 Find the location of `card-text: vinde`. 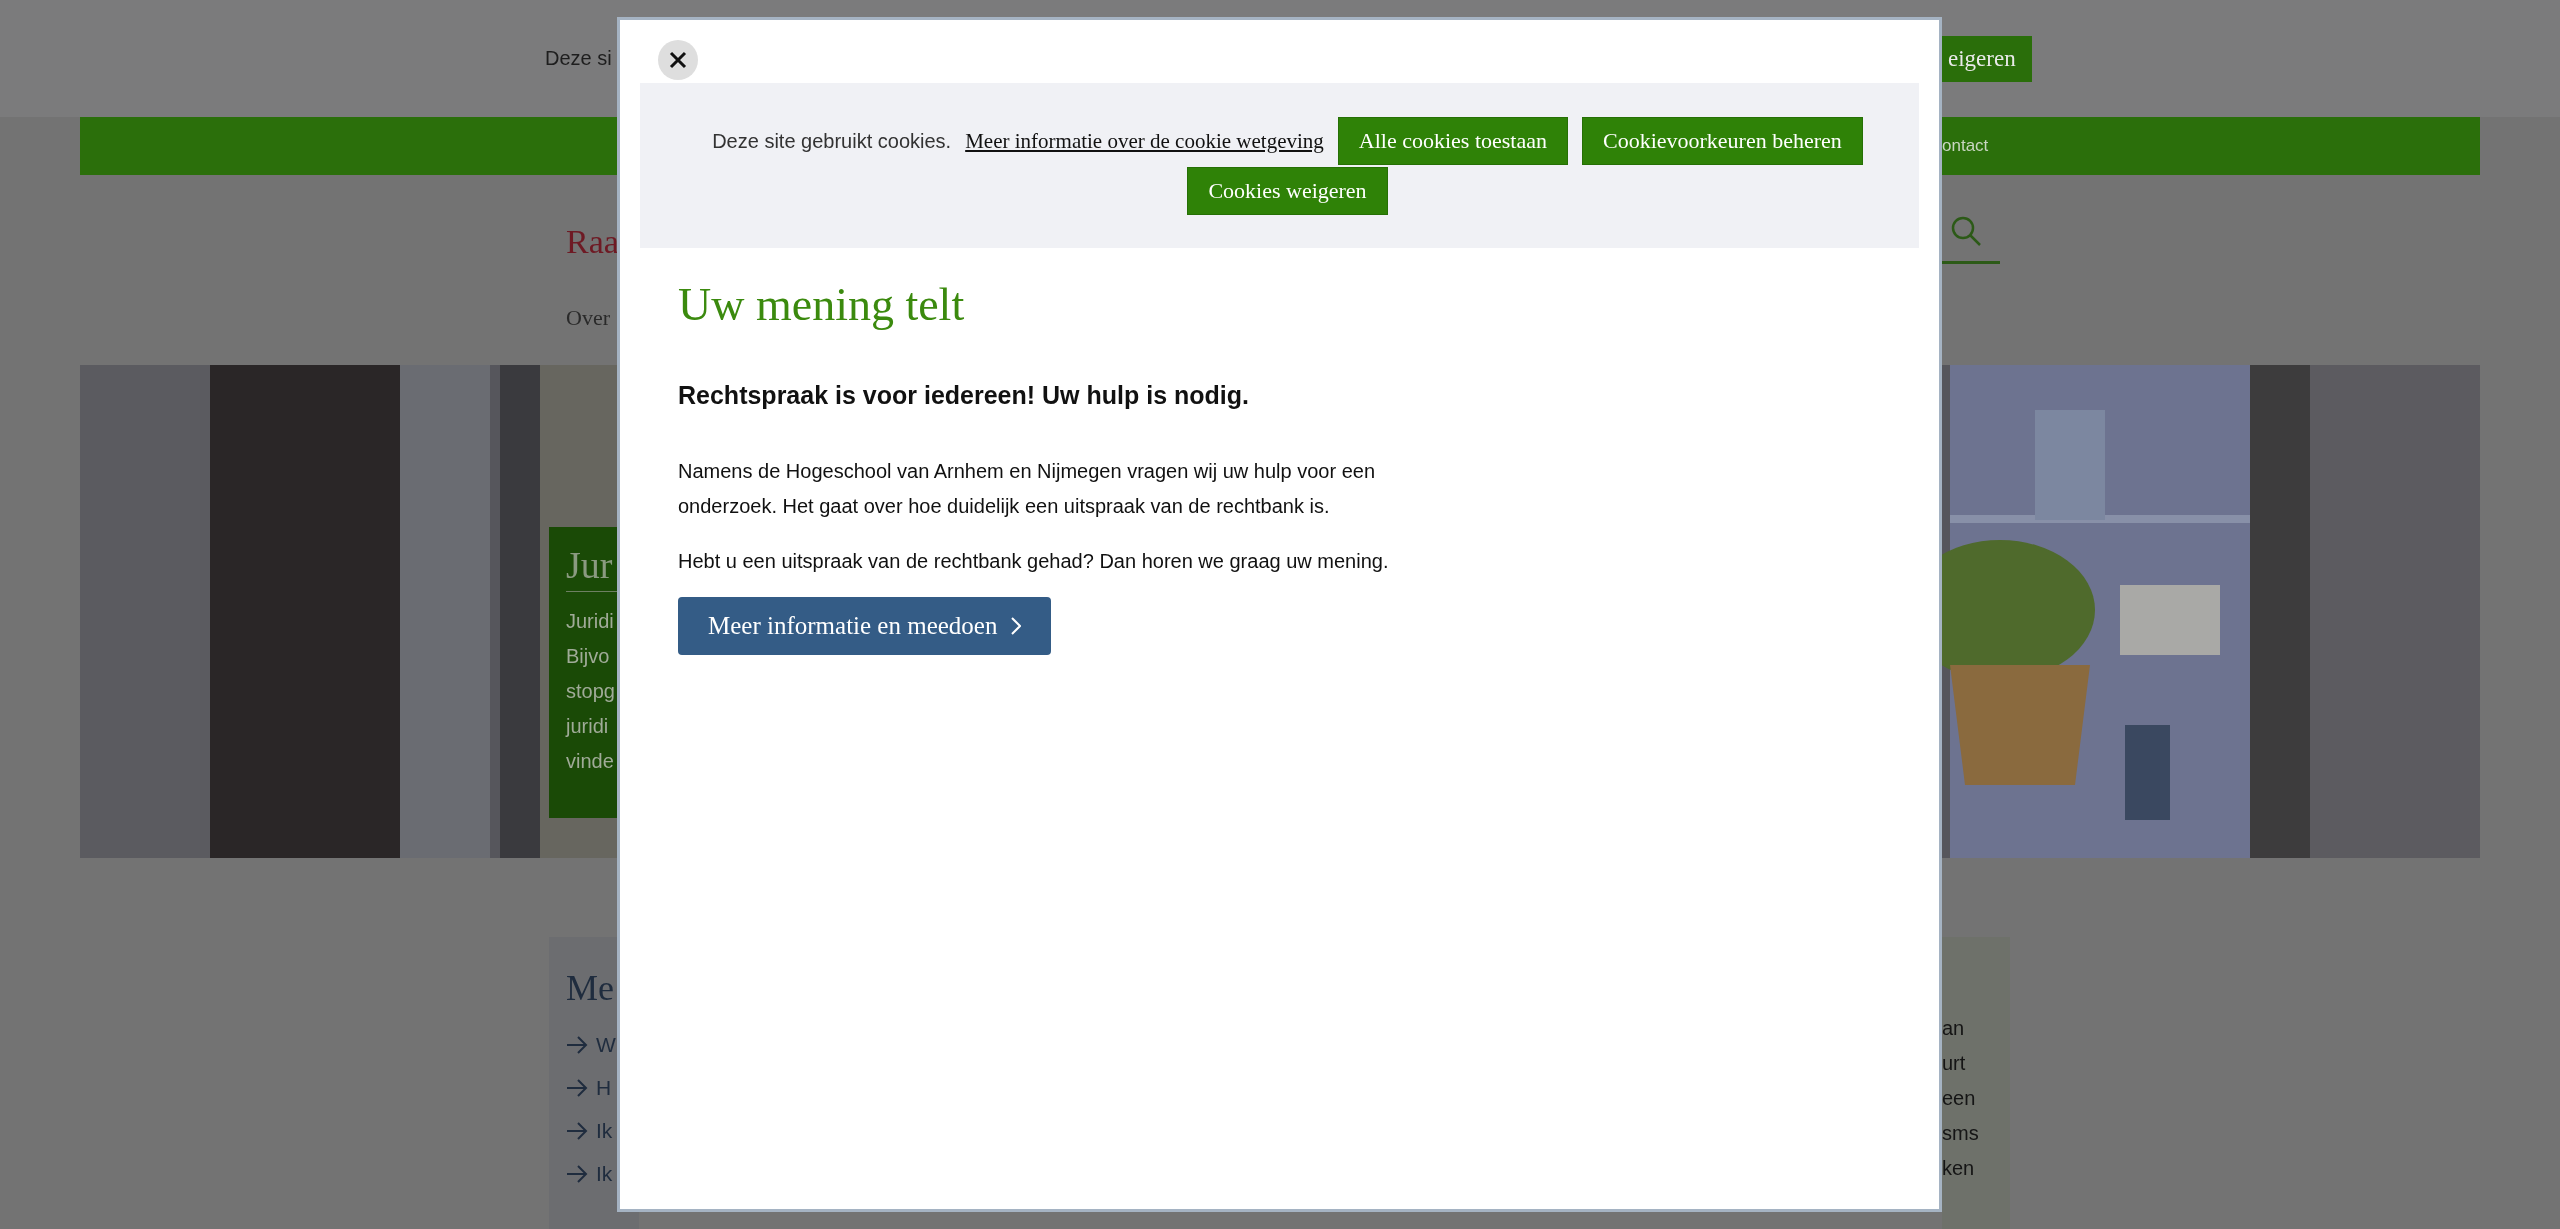

card-text: vinde is located at coordinates (590, 761).